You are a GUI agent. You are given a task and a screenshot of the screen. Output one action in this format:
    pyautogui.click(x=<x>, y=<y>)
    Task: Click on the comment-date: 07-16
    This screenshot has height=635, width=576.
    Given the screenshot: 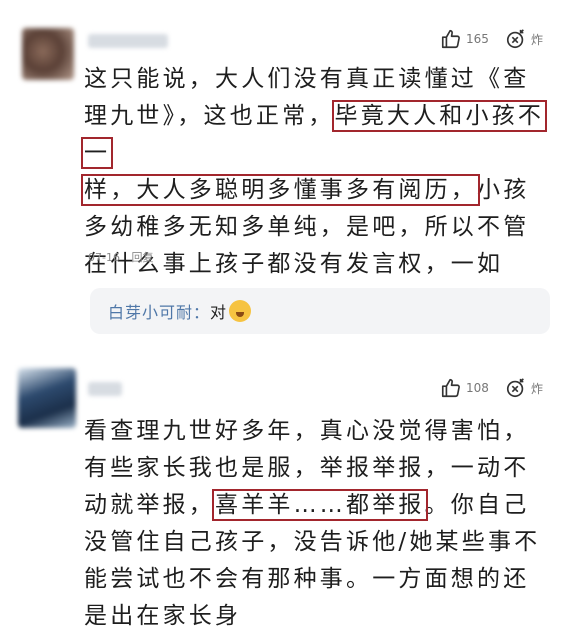 What is the action you would take?
    pyautogui.click(x=104, y=257)
    